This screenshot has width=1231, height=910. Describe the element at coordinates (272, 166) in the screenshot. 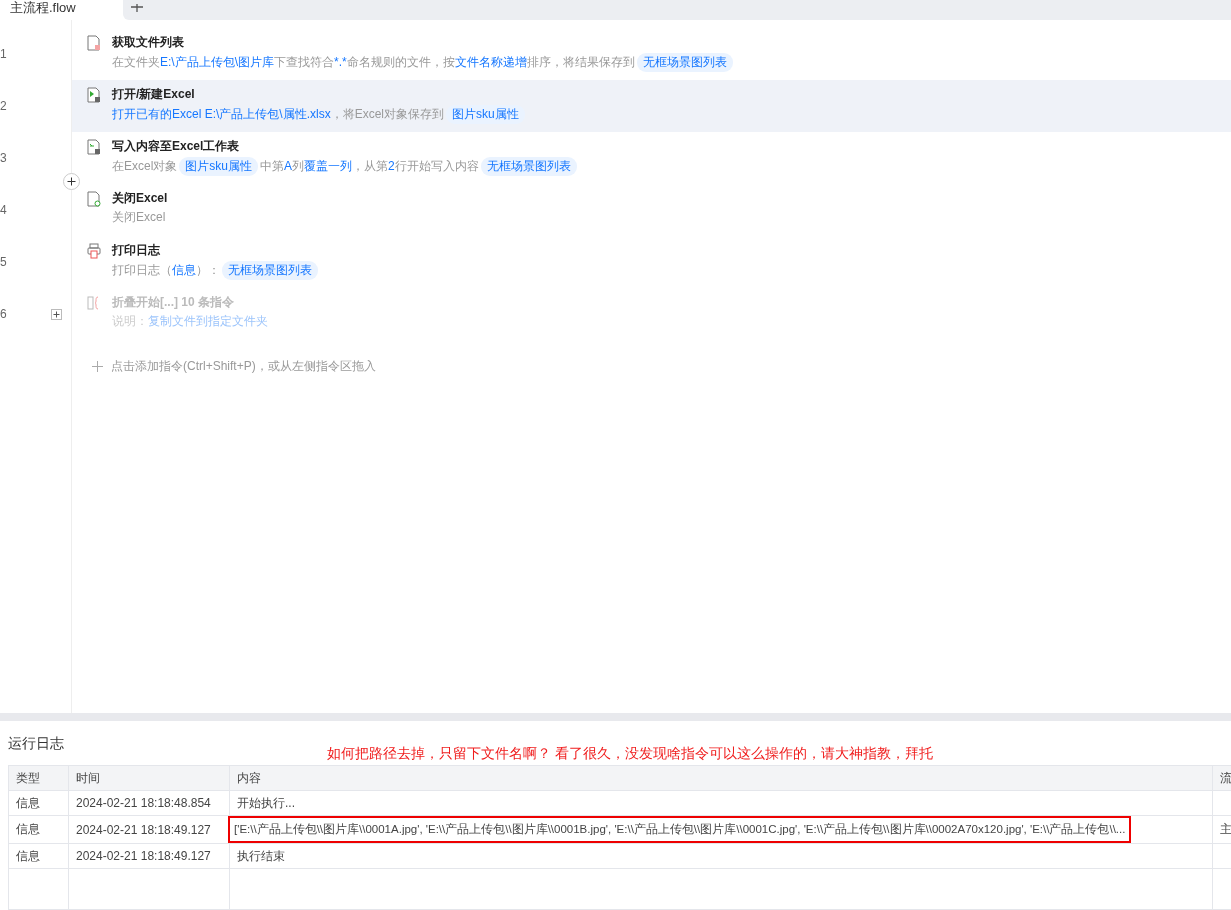

I see `step-description: 中第` at that location.